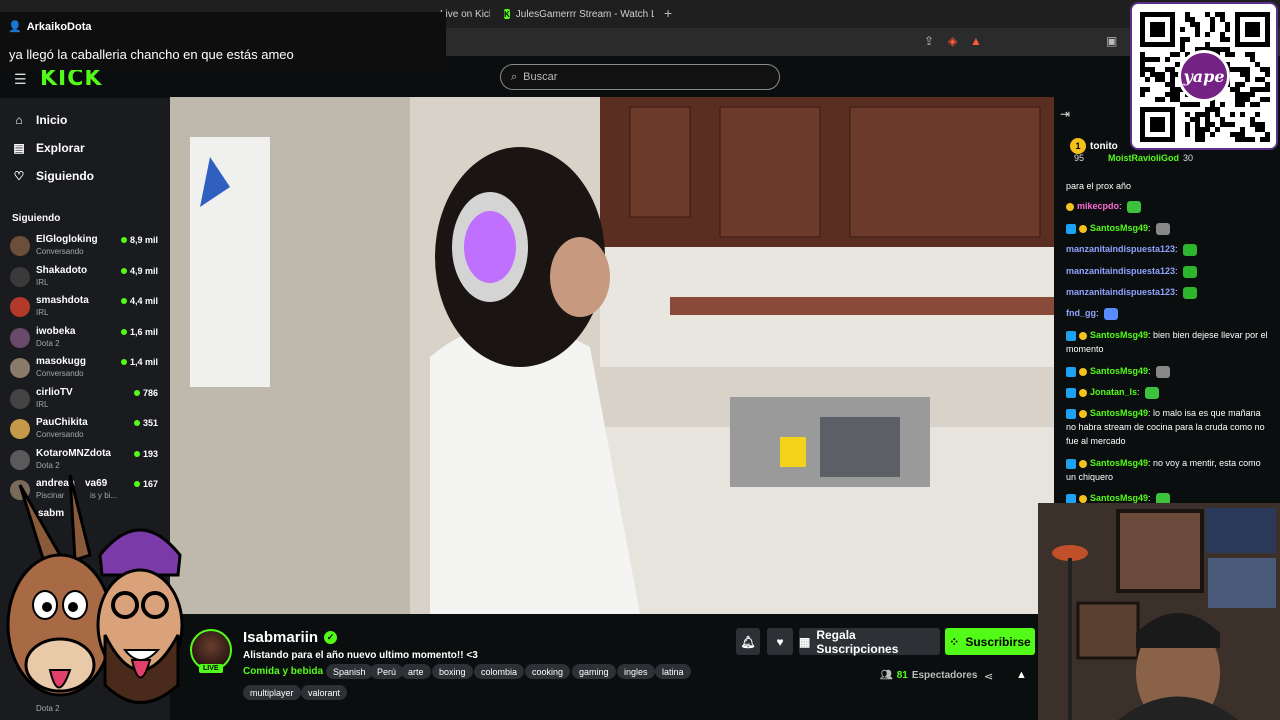  What do you see at coordinates (85, 400) in the screenshot?
I see `following-item: cirlioTV IRL 786` at bounding box center [85, 400].